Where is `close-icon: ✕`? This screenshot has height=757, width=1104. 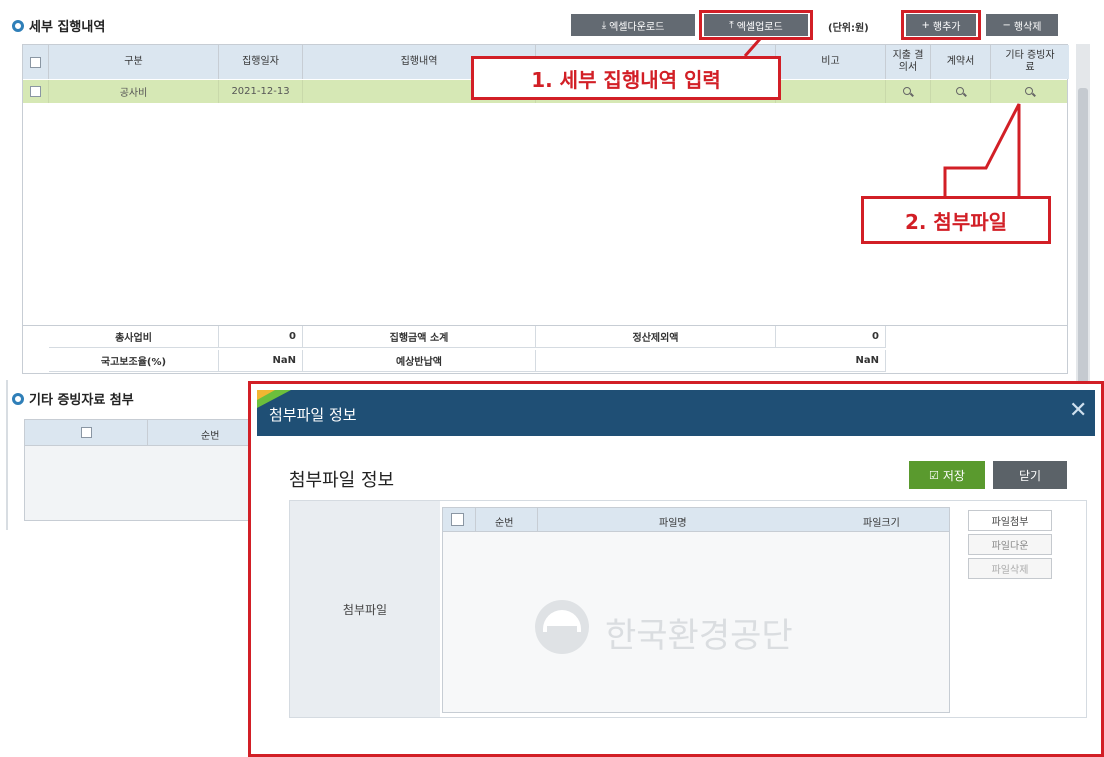
close-icon: ✕ is located at coordinates (1078, 411).